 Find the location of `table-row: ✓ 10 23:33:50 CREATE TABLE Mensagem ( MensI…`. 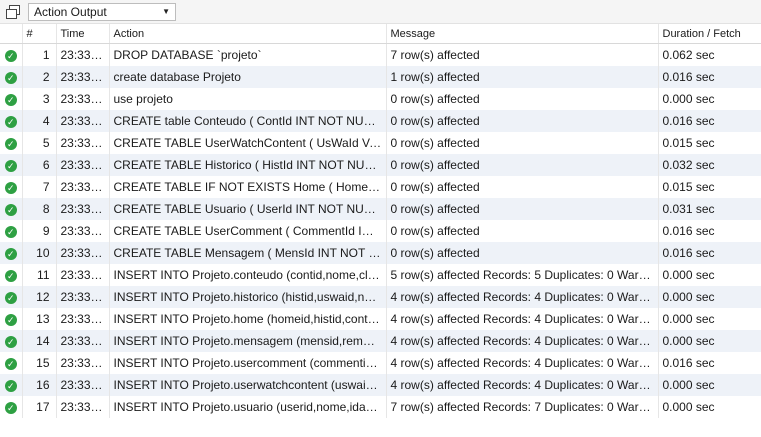

table-row: ✓ 10 23:33:50 CREATE TABLE Mensagem ( MensI… is located at coordinates (380, 253).